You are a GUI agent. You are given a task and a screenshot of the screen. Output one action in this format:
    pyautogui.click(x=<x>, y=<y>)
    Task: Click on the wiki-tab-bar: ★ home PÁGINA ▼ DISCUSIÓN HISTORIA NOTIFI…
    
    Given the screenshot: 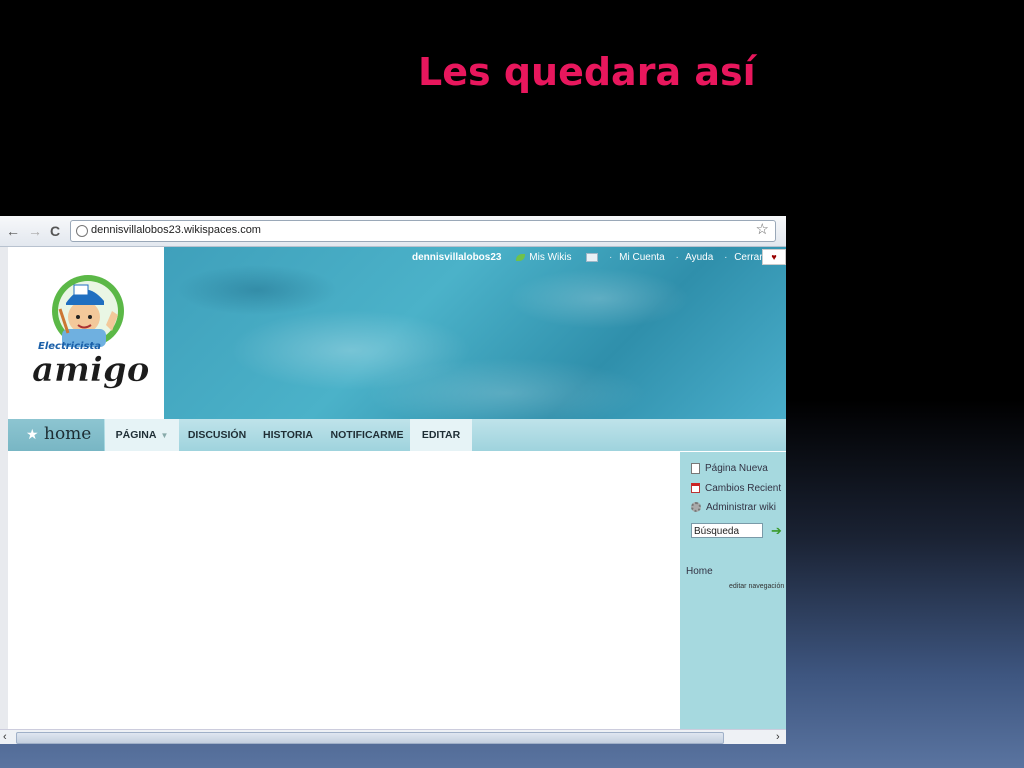 What is the action you would take?
    pyautogui.click(x=397, y=435)
    